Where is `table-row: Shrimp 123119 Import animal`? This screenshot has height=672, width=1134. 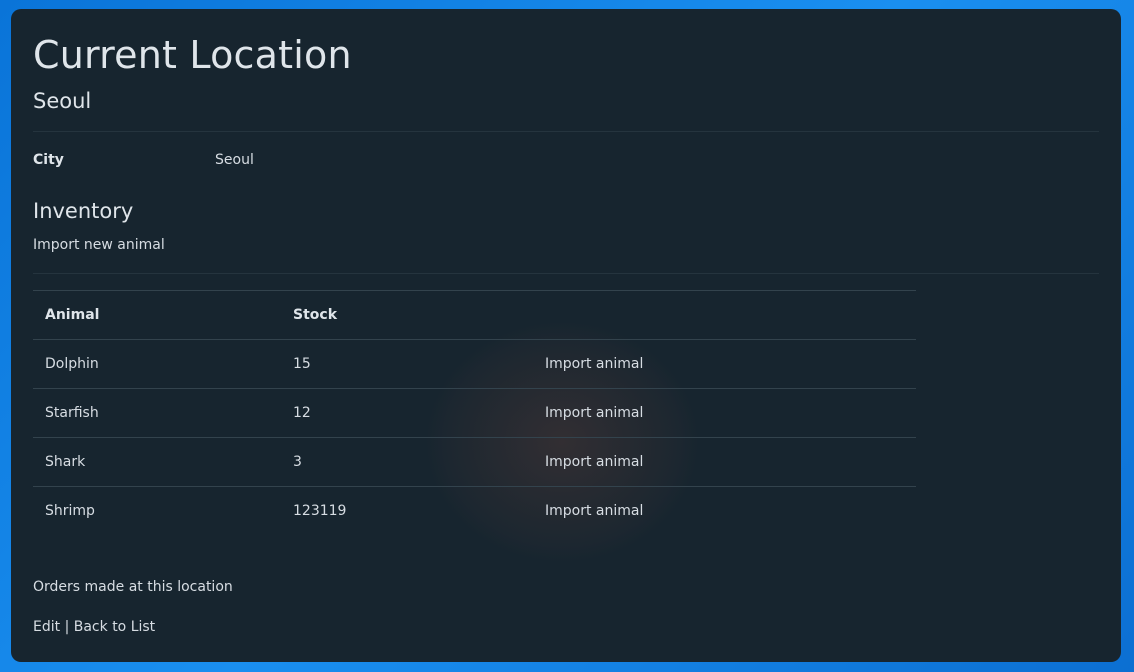 table-row: Shrimp 123119 Import animal is located at coordinates (474, 510).